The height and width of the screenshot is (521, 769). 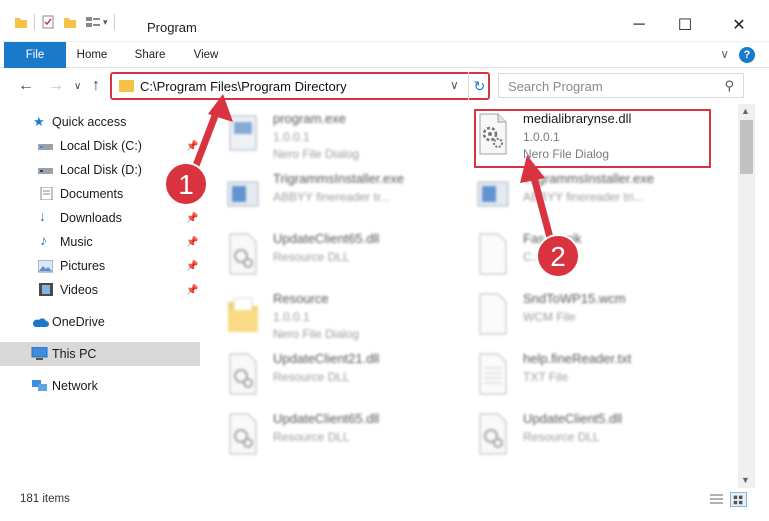 What do you see at coordinates (745, 111) in the screenshot?
I see `scroll-up-icon: ▲` at bounding box center [745, 111].